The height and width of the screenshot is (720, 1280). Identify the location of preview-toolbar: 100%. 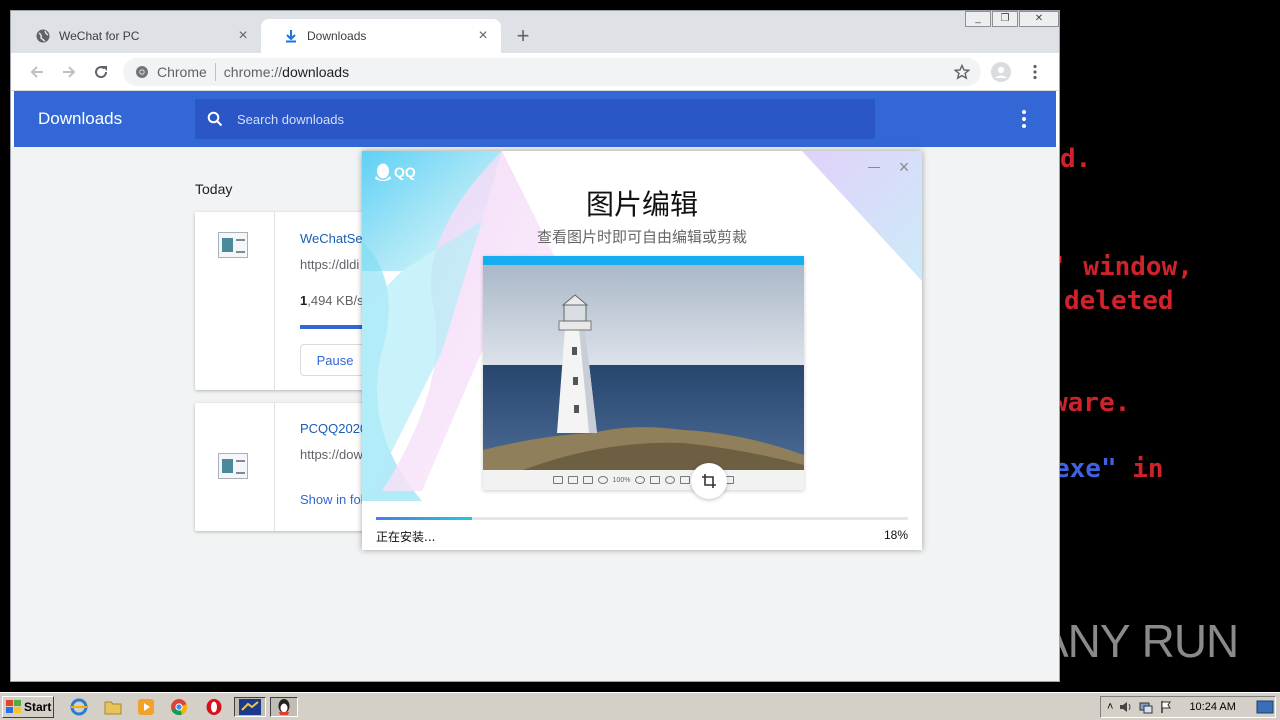
(643, 480).